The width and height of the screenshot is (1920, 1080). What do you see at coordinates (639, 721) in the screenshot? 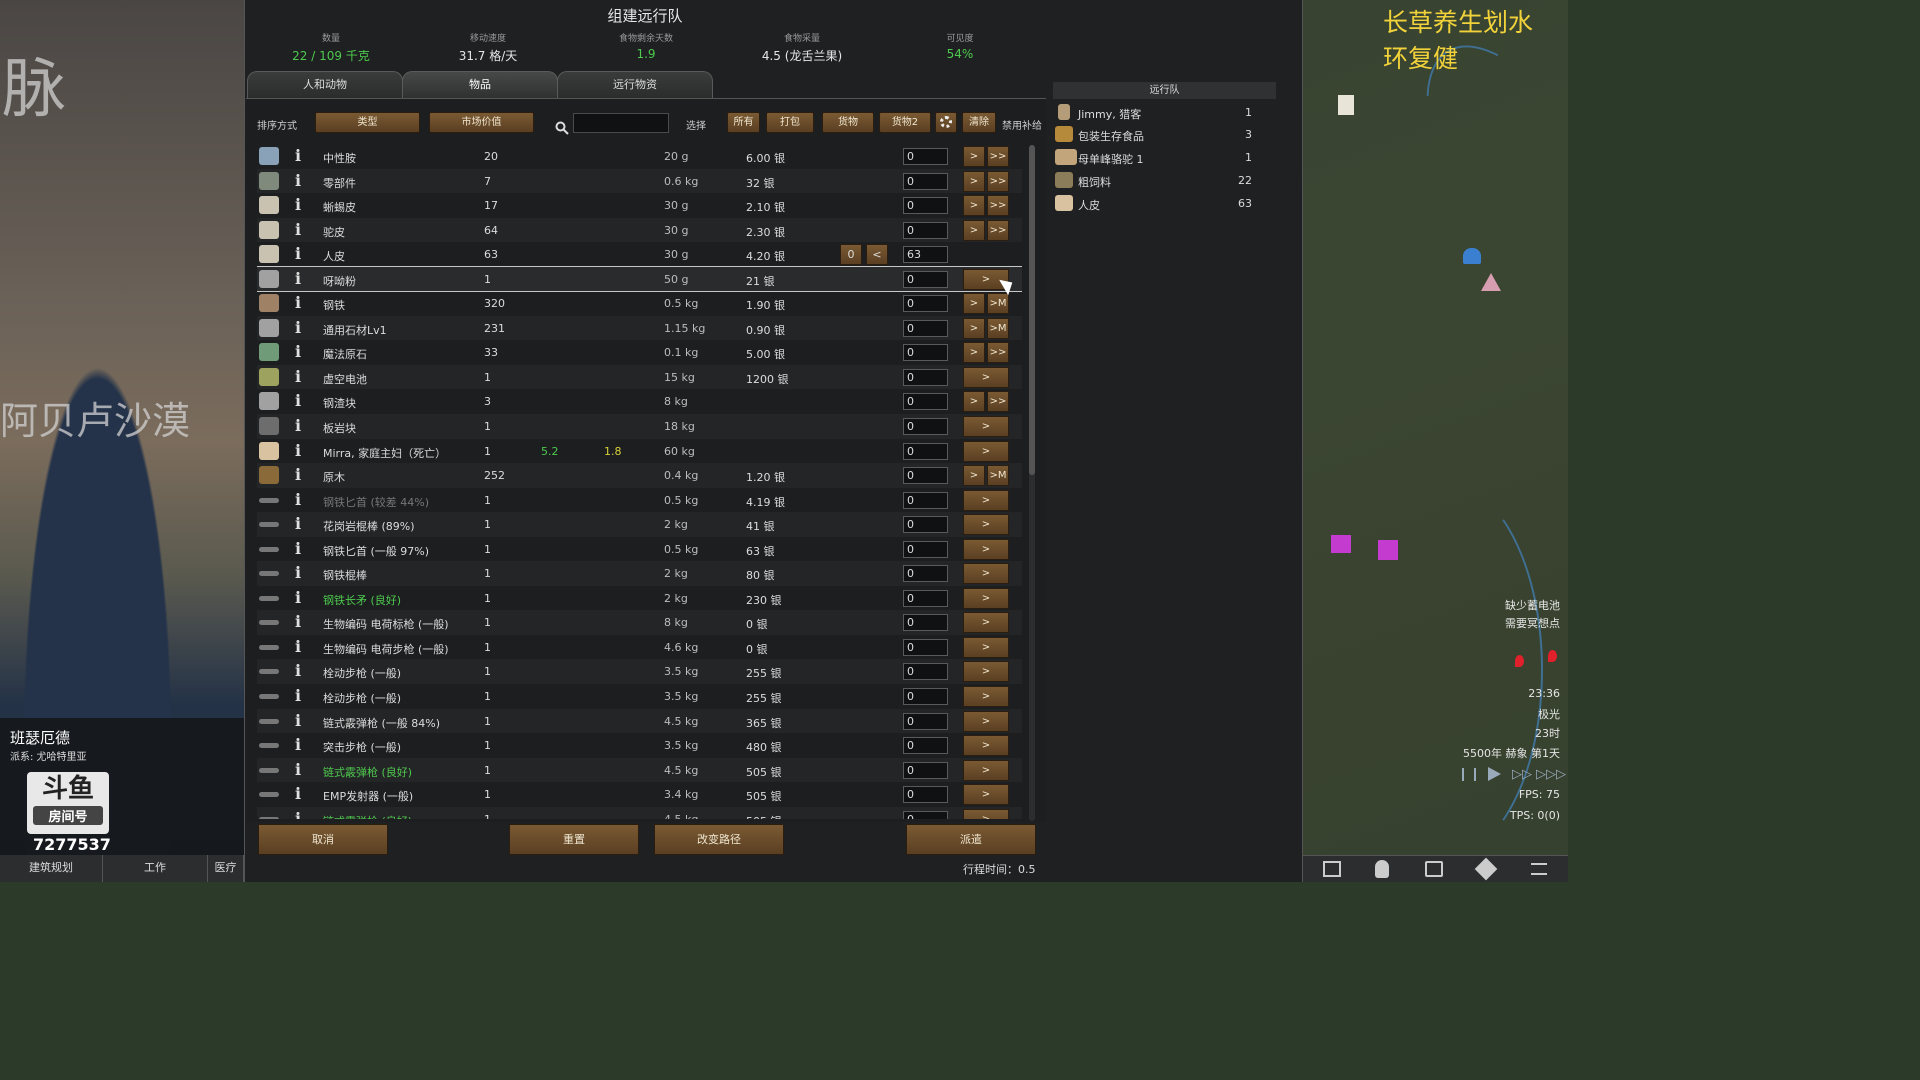
I see `item-row: i 链式霰弹枪 (一般 84%) 1 4.5 kg 365 银 0 >` at bounding box center [639, 721].